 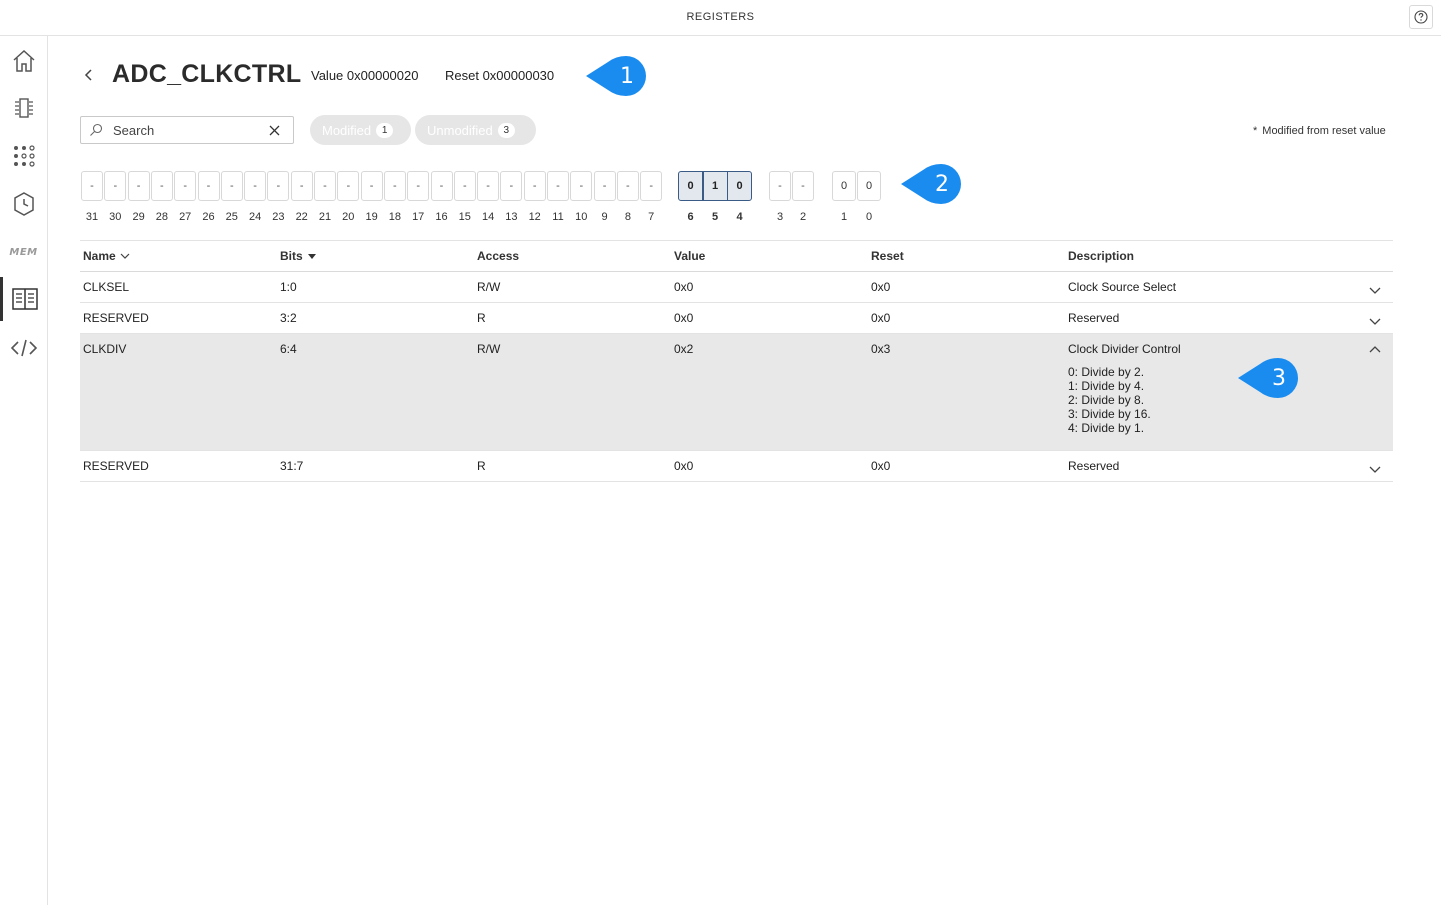 I want to click on bit-cell-19: -, so click(x=371, y=186).